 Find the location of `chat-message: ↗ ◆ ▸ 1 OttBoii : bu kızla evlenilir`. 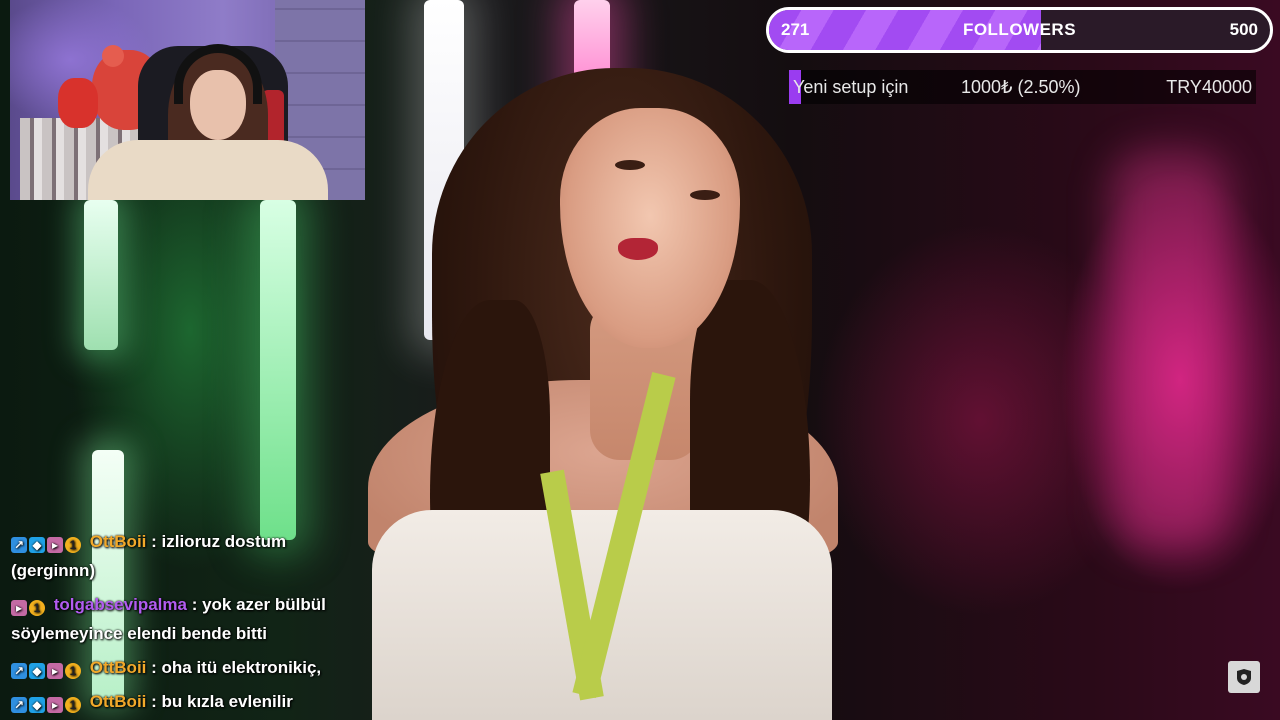

chat-message: ↗ ◆ ▸ 1 OttBoii : bu kızla evlenilir is located at coordinates (186, 701).